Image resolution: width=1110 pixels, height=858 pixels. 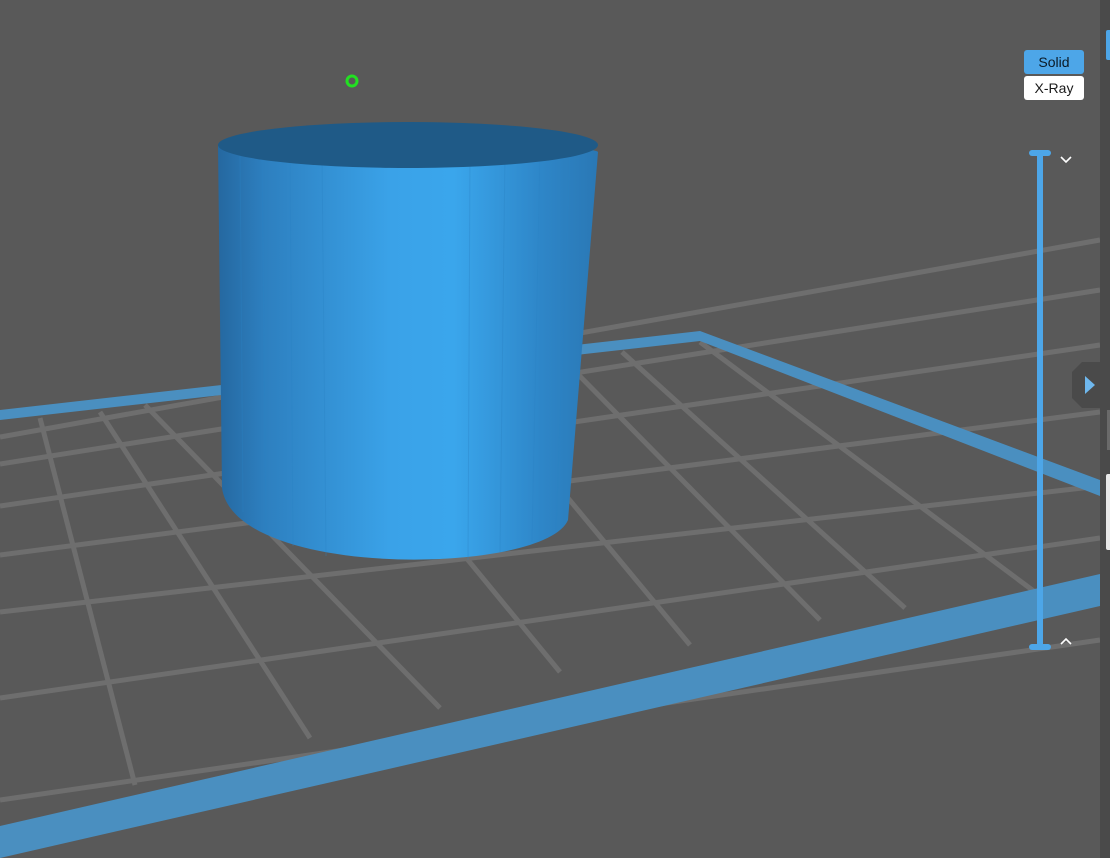 What do you see at coordinates (1108, 512) in the screenshot?
I see `right-panel-card` at bounding box center [1108, 512].